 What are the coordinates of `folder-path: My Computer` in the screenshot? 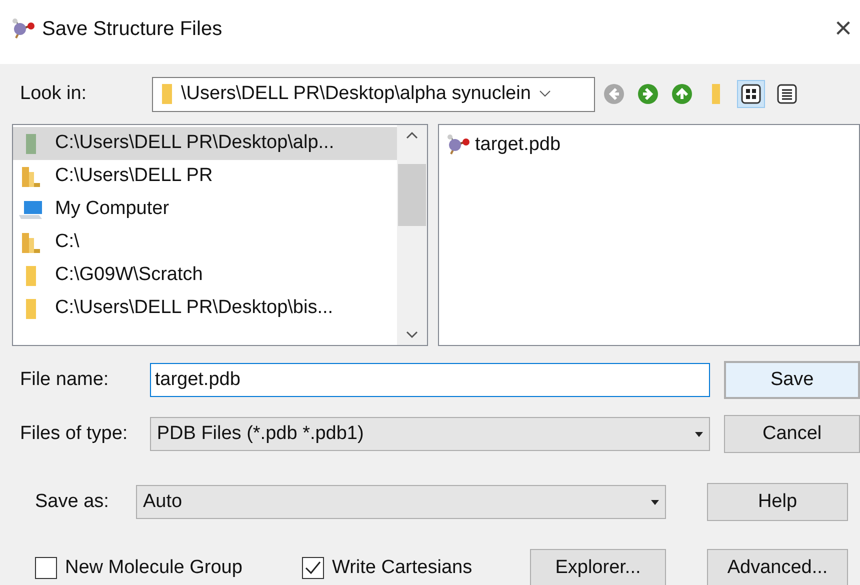 It's located at (112, 209).